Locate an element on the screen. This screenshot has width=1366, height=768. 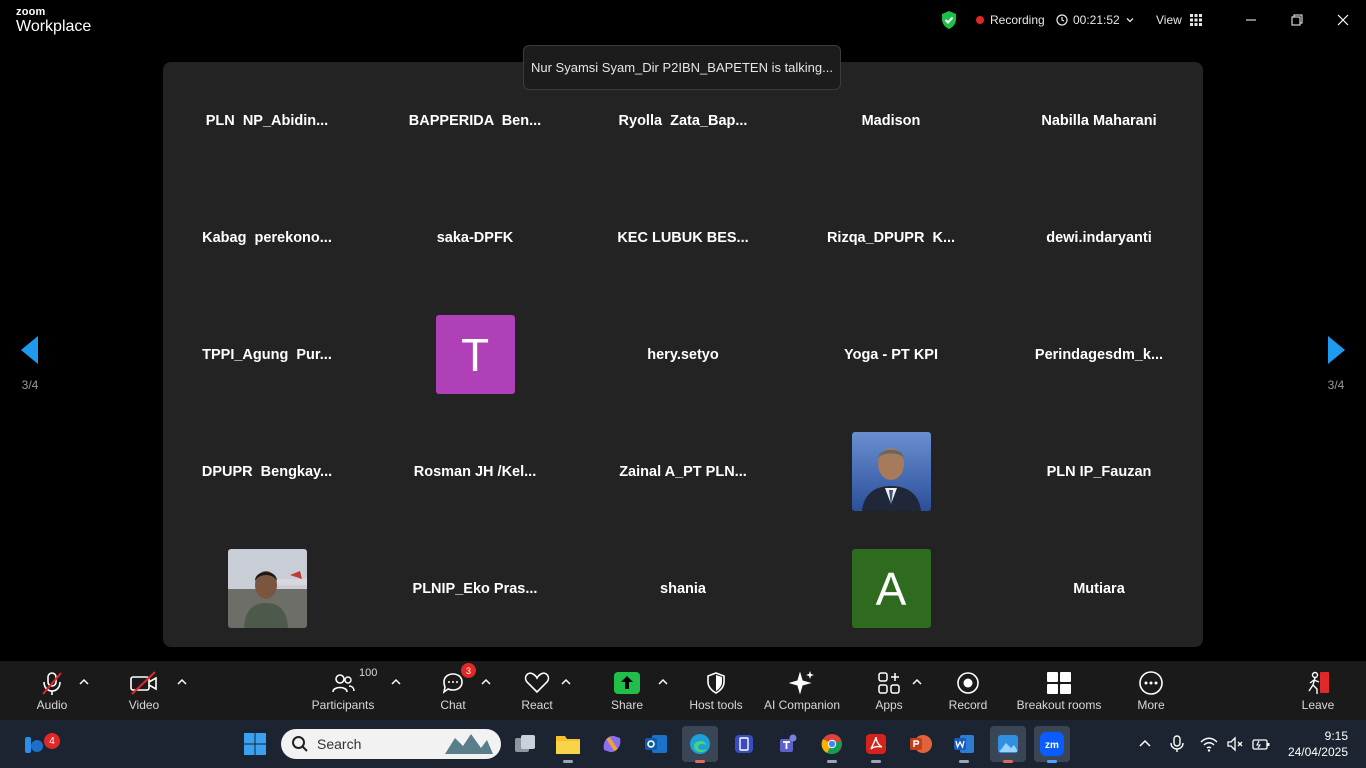
outlook-button is located at coordinates (656, 744).